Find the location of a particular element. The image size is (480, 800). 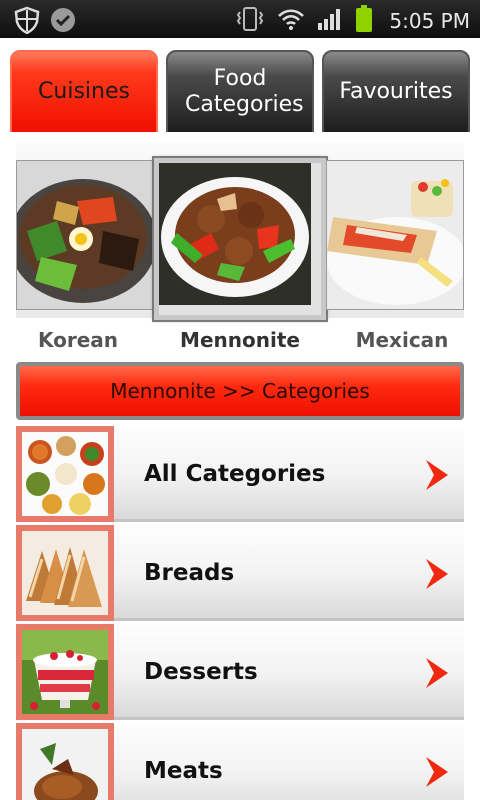

list-item-meats: Meats is located at coordinates (240, 761).